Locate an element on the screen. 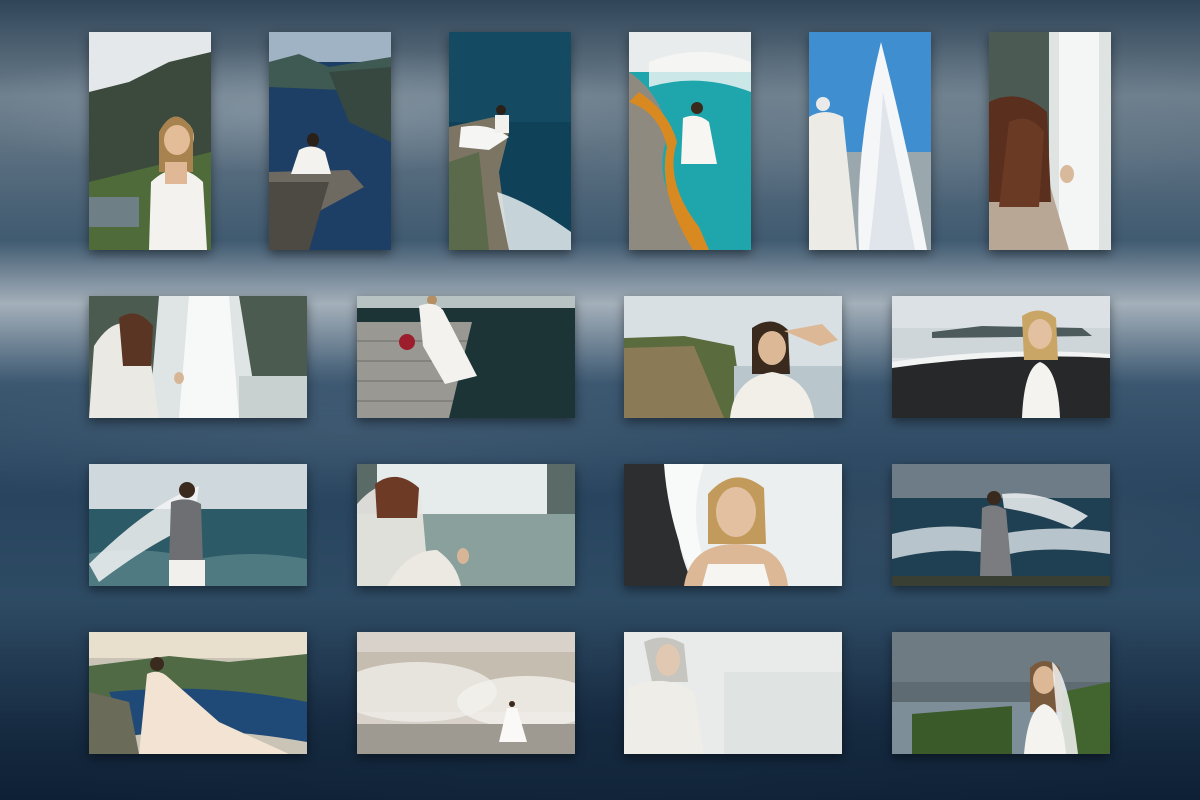 This screenshot has width=1200, height=800. photo-cliff-laughing-portrait is located at coordinates (150, 141).